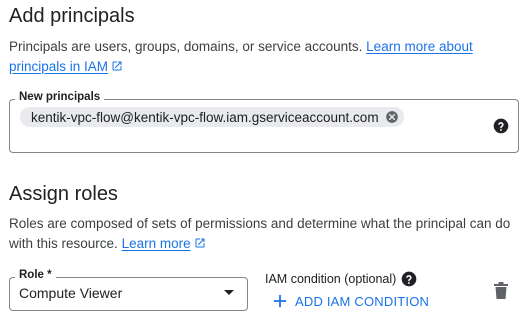  I want to click on learn-more-roles-link: Learn more, so click(164, 243).